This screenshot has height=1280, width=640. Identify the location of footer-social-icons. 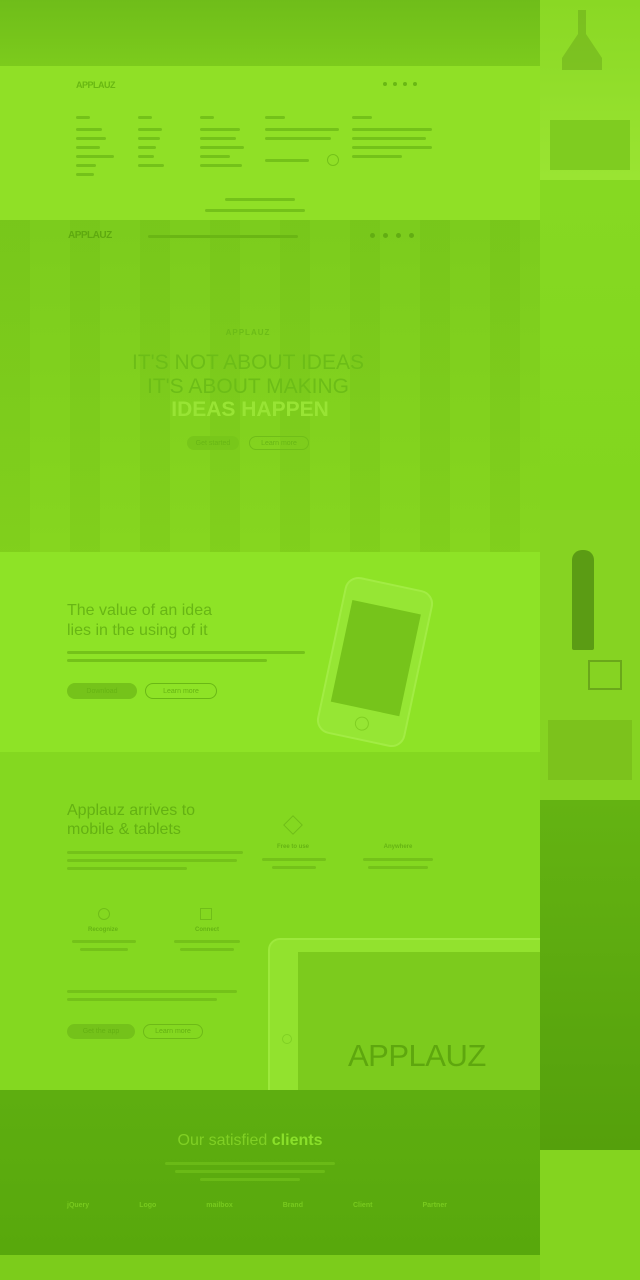
(408, 84).